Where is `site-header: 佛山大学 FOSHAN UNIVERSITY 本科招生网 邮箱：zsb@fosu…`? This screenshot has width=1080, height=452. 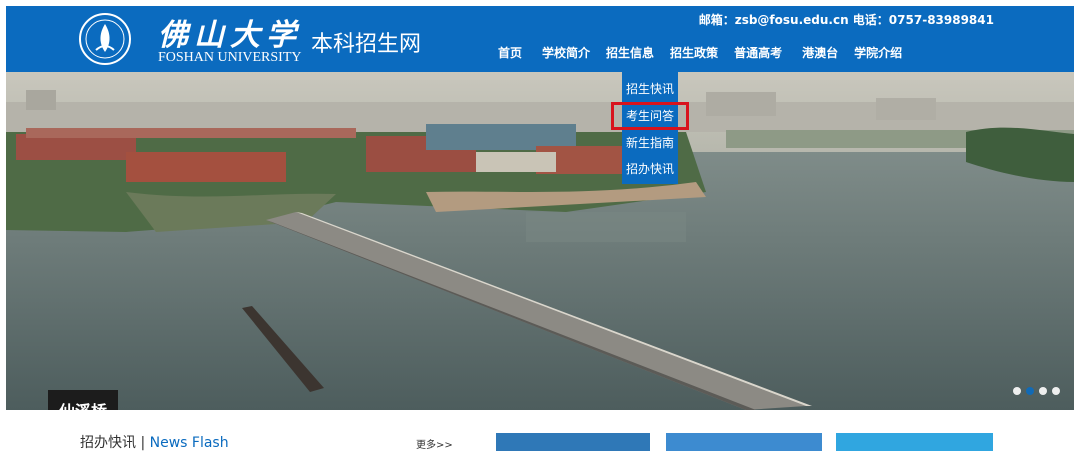
site-header: 佛山大学 FOSHAN UNIVERSITY 本科招生网 邮箱：zsb@fosu… is located at coordinates (540, 39).